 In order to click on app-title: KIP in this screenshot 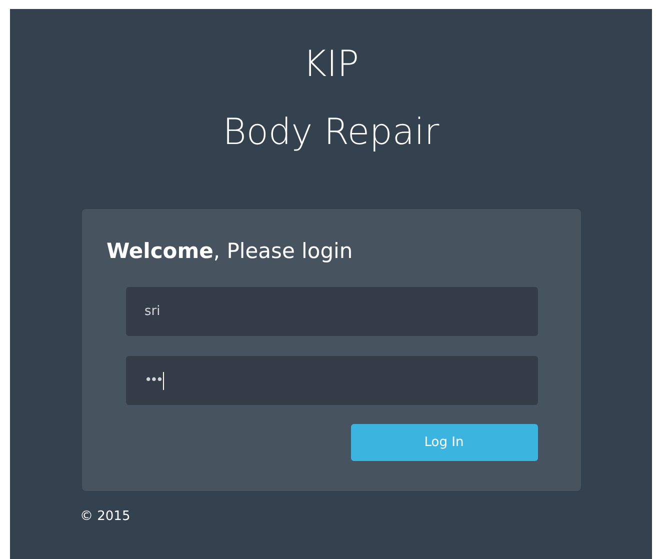, I will do `click(331, 65)`.